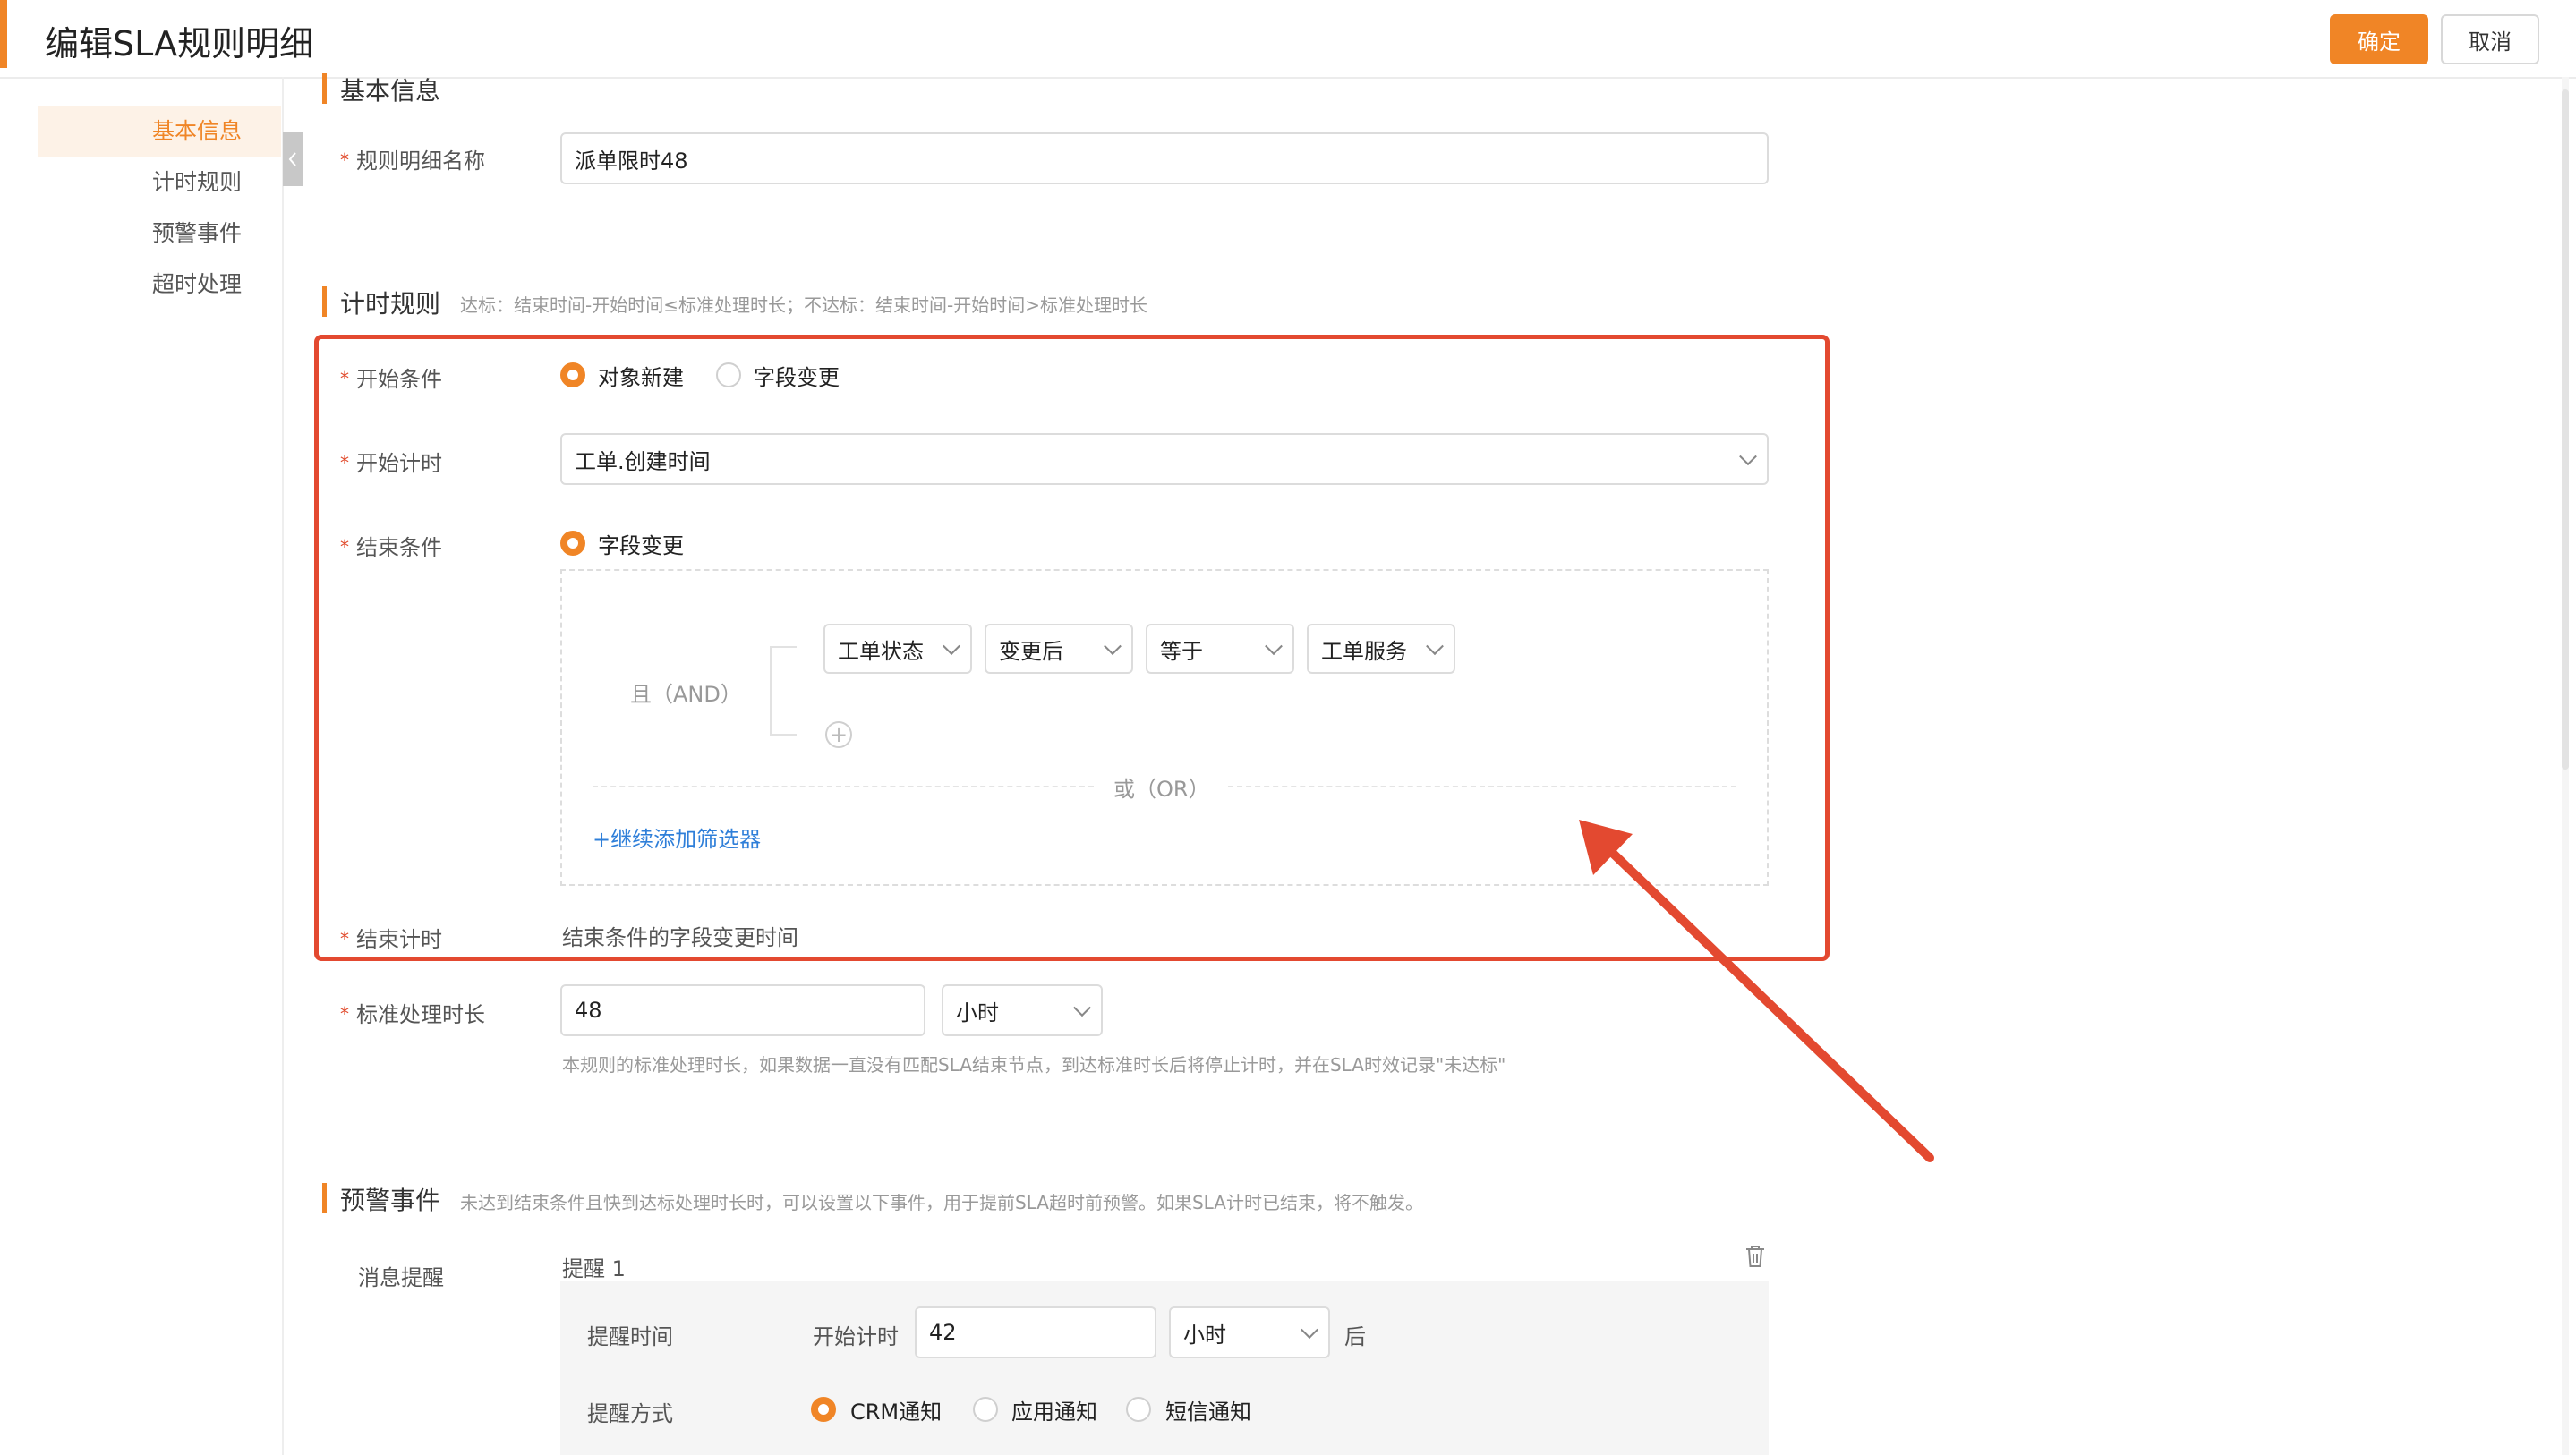 Image resolution: width=2576 pixels, height=1455 pixels. Describe the element at coordinates (896, 1409) in the screenshot. I see `radio-label-crm-notify: CRM通知` at that location.